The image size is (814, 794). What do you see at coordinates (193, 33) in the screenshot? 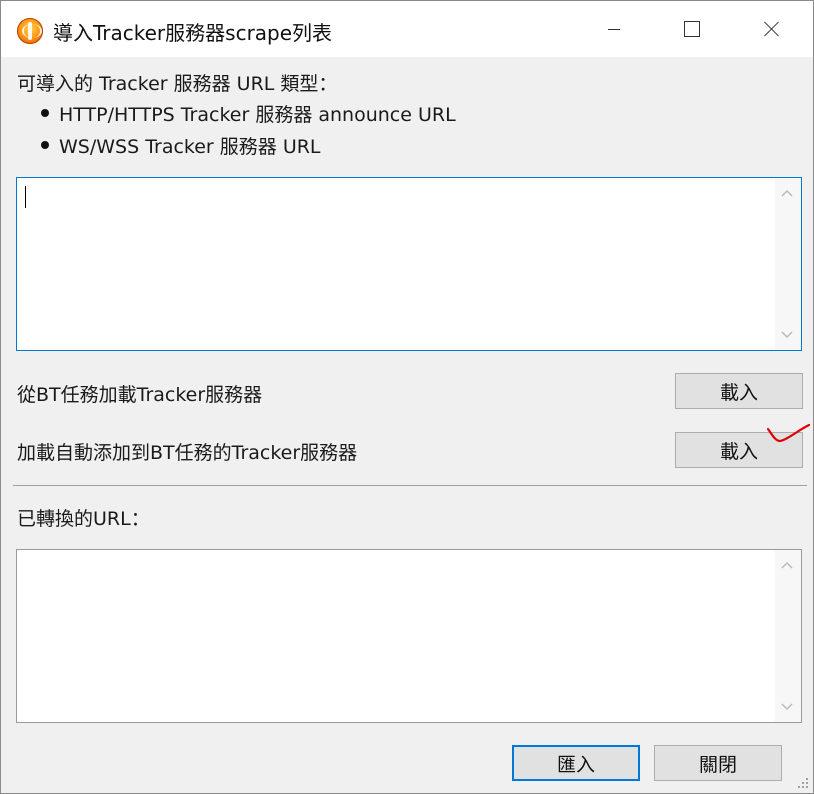
I see `window-title: 導入Tracker服務器scrape列表` at bounding box center [193, 33].